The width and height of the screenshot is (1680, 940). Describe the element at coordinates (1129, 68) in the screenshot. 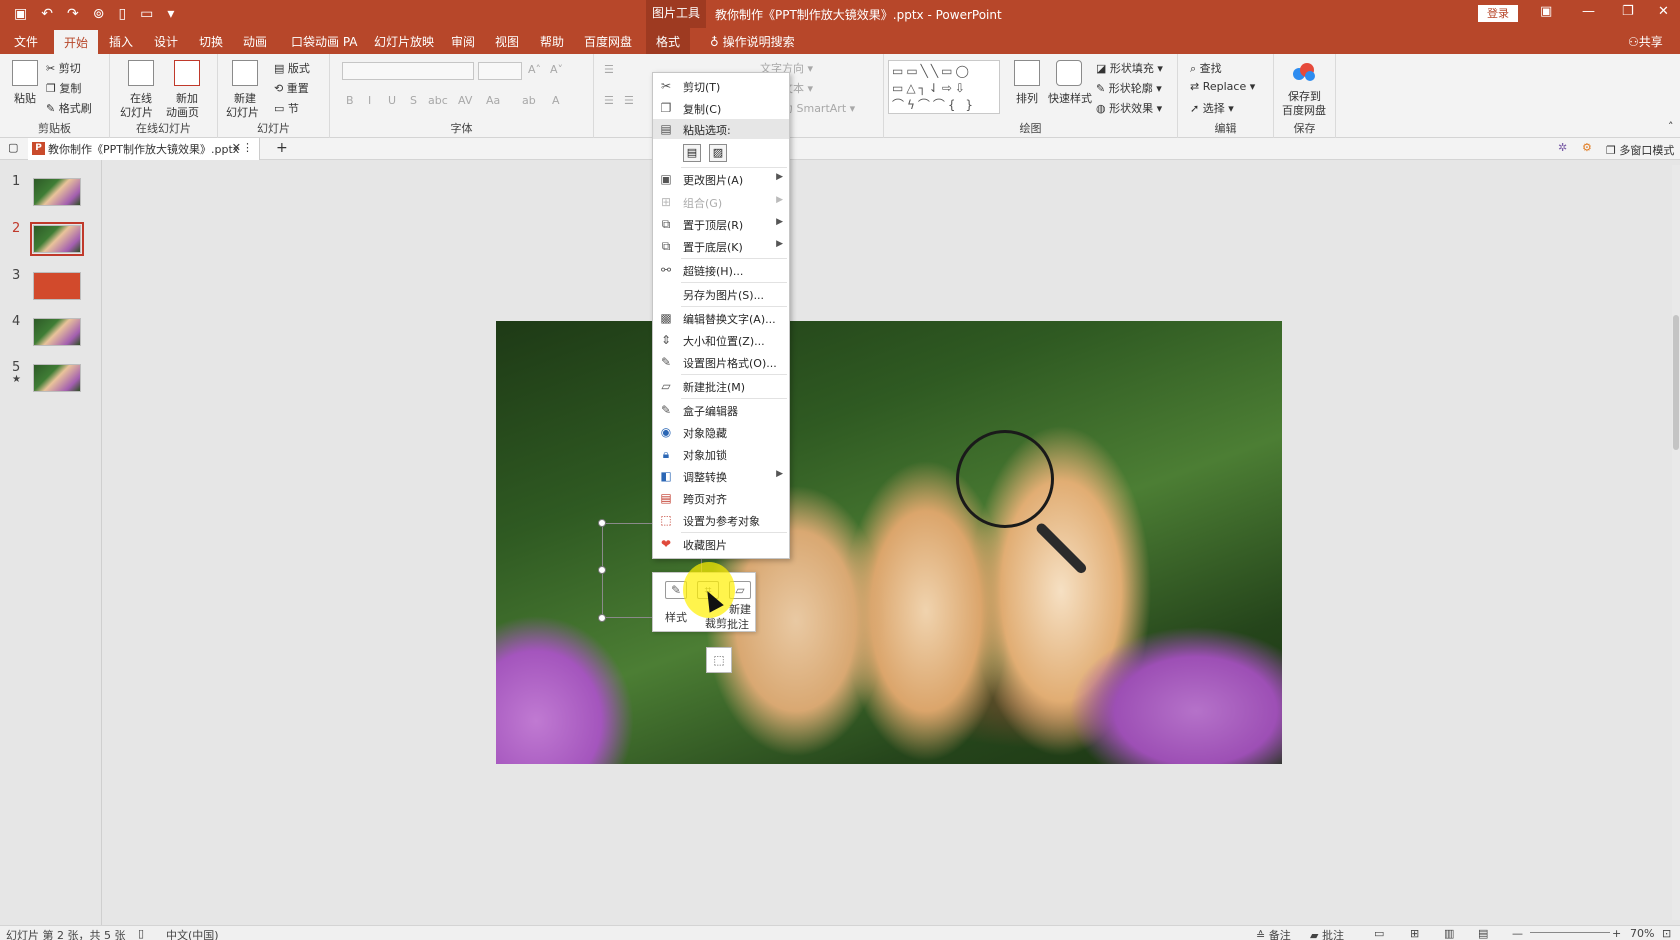

I see `shape-fill-button: ◪ 形状填充 ▾` at that location.